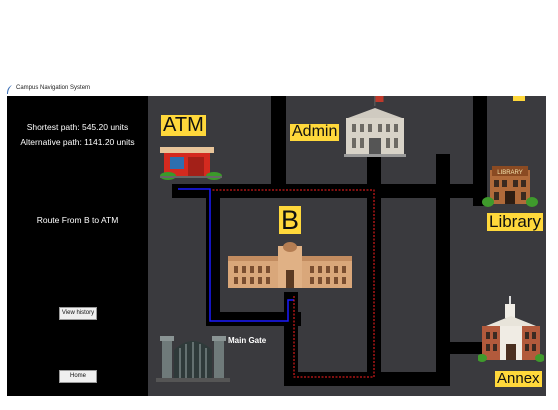  Describe the element at coordinates (78, 313) in the screenshot. I see `view-history-button: View history` at that location.